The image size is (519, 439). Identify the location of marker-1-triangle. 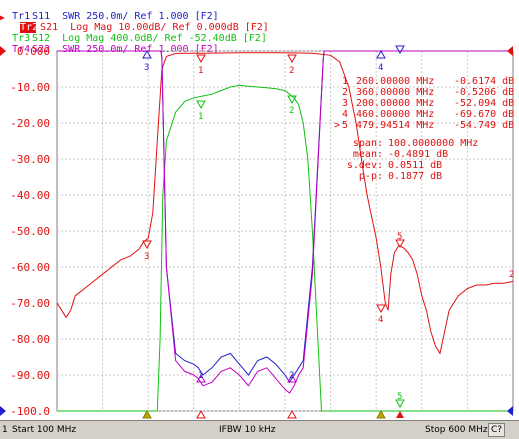
(201, 59).